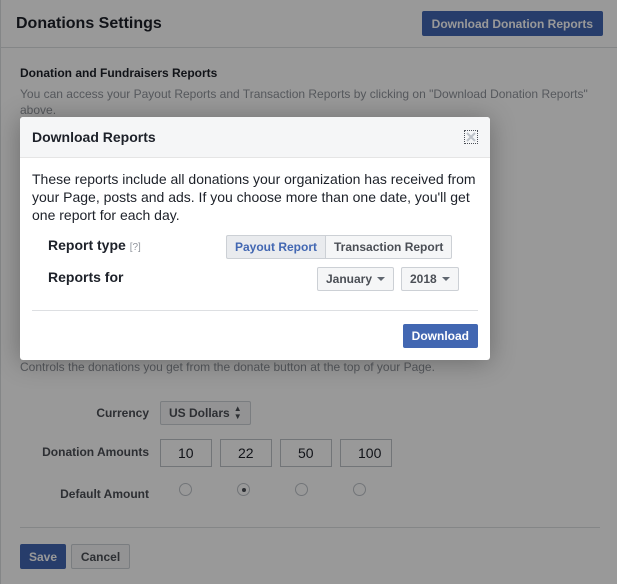 The height and width of the screenshot is (584, 617). I want to click on reports-for-label: Reports for, so click(86, 277).